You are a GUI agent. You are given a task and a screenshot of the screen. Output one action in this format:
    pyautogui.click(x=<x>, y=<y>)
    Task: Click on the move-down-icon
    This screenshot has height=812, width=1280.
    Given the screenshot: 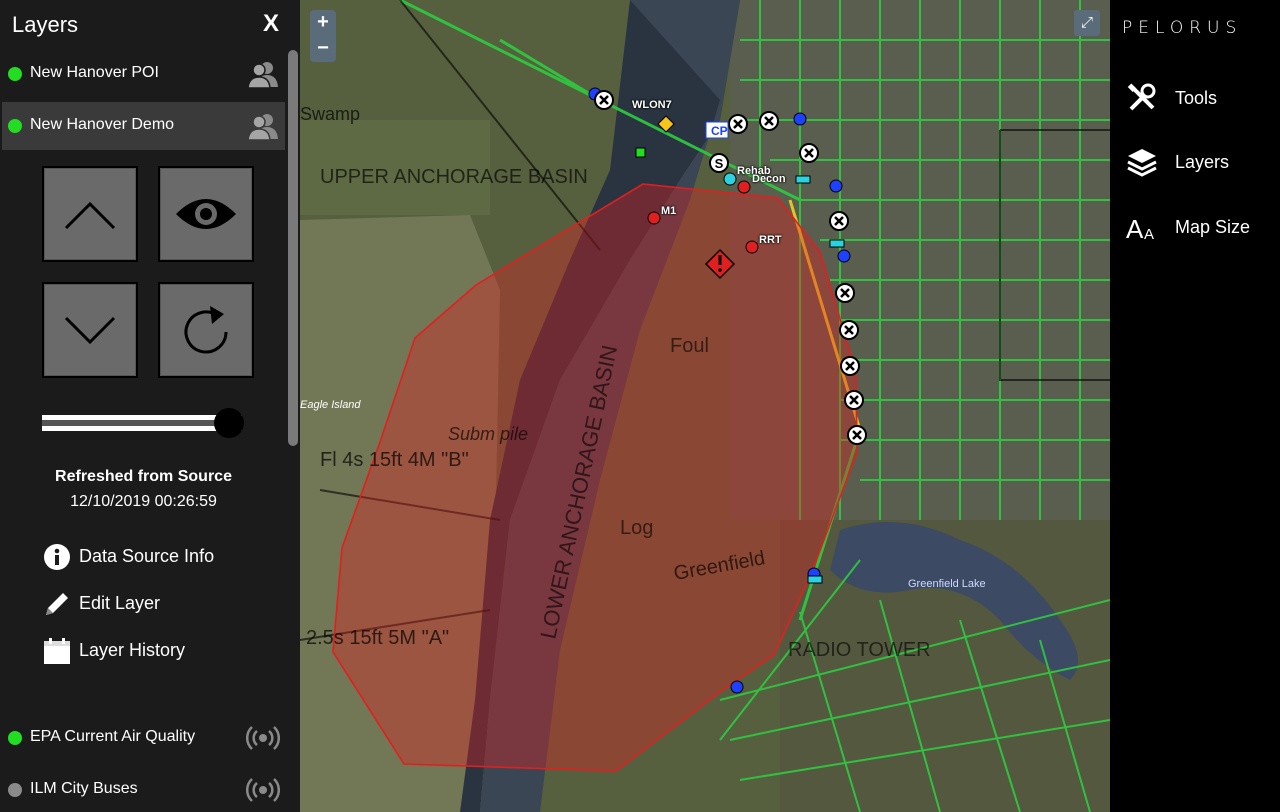 What is the action you would take?
    pyautogui.click(x=90, y=330)
    